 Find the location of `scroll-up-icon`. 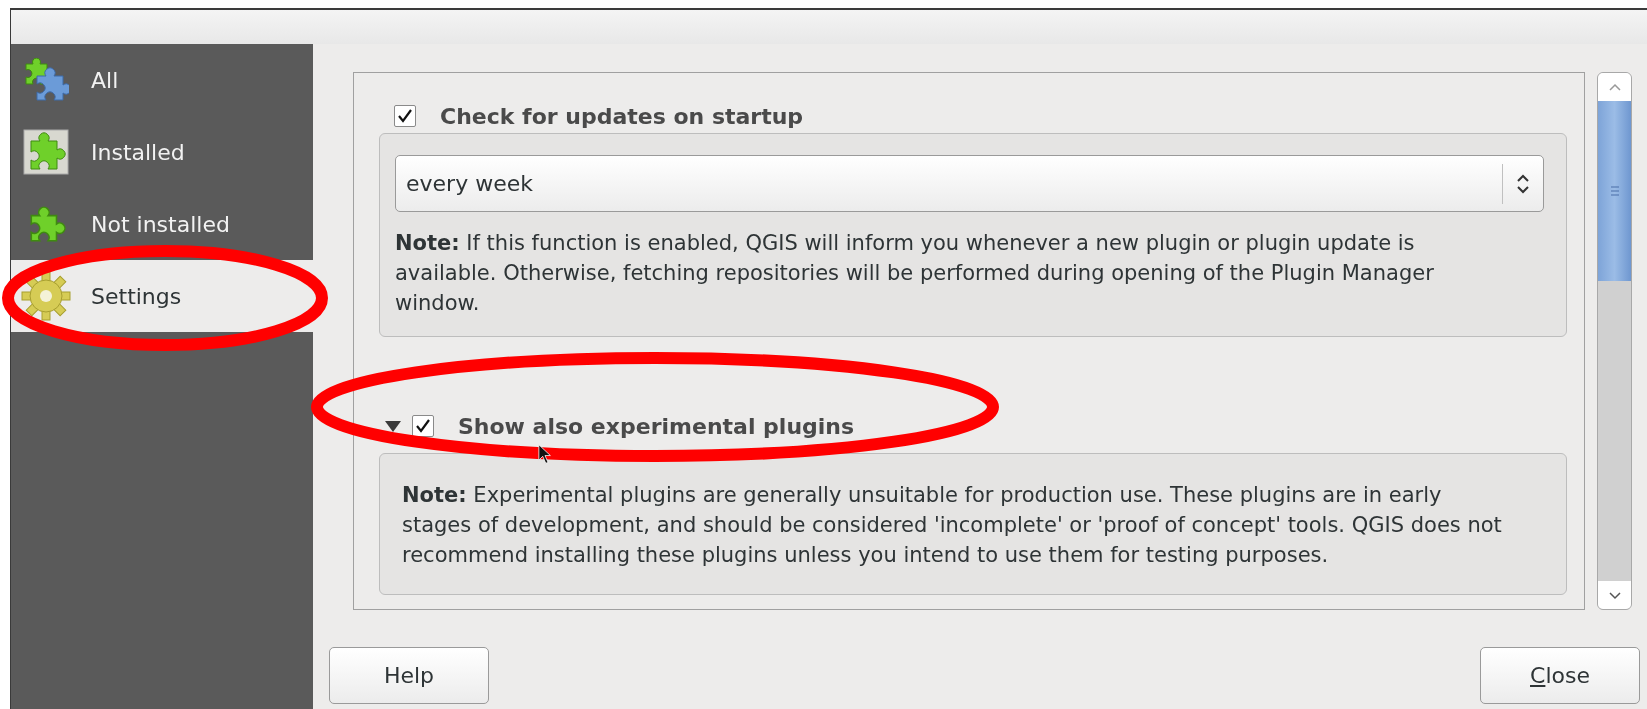

scroll-up-icon is located at coordinates (1614, 87).